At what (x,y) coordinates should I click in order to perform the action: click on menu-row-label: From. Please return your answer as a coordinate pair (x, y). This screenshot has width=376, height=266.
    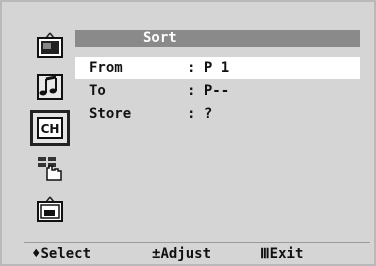
    Looking at the image, I should click on (106, 68).